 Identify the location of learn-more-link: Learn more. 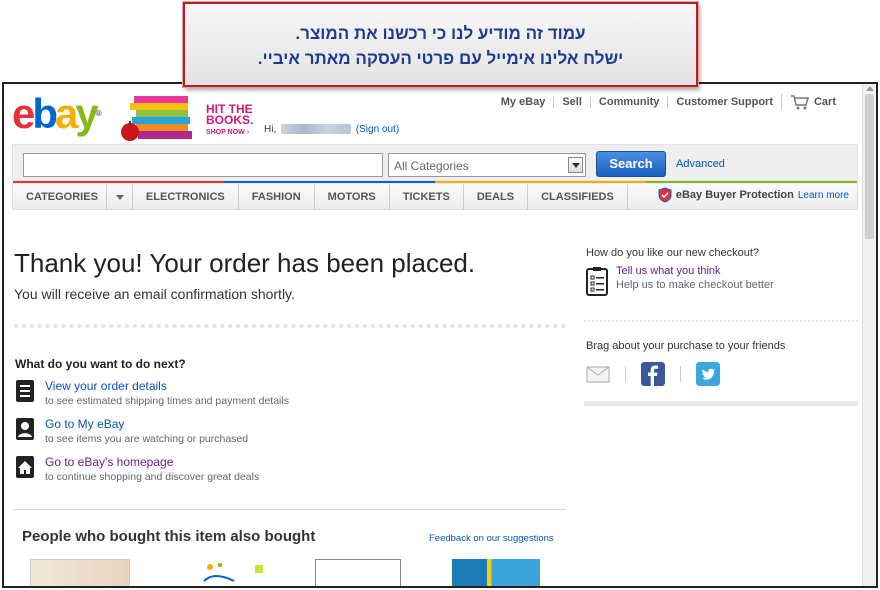
(823, 195).